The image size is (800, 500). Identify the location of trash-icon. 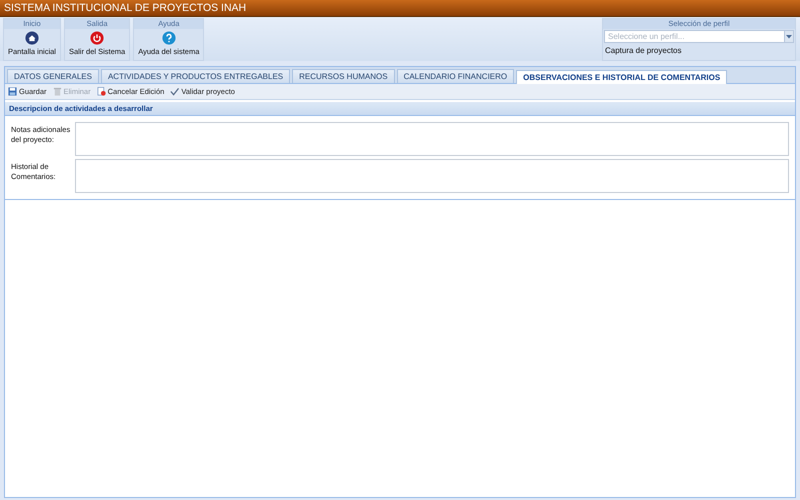
(57, 91).